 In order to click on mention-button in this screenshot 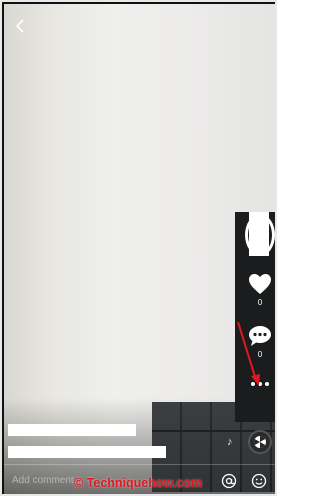, I will do `click(229, 481)`.